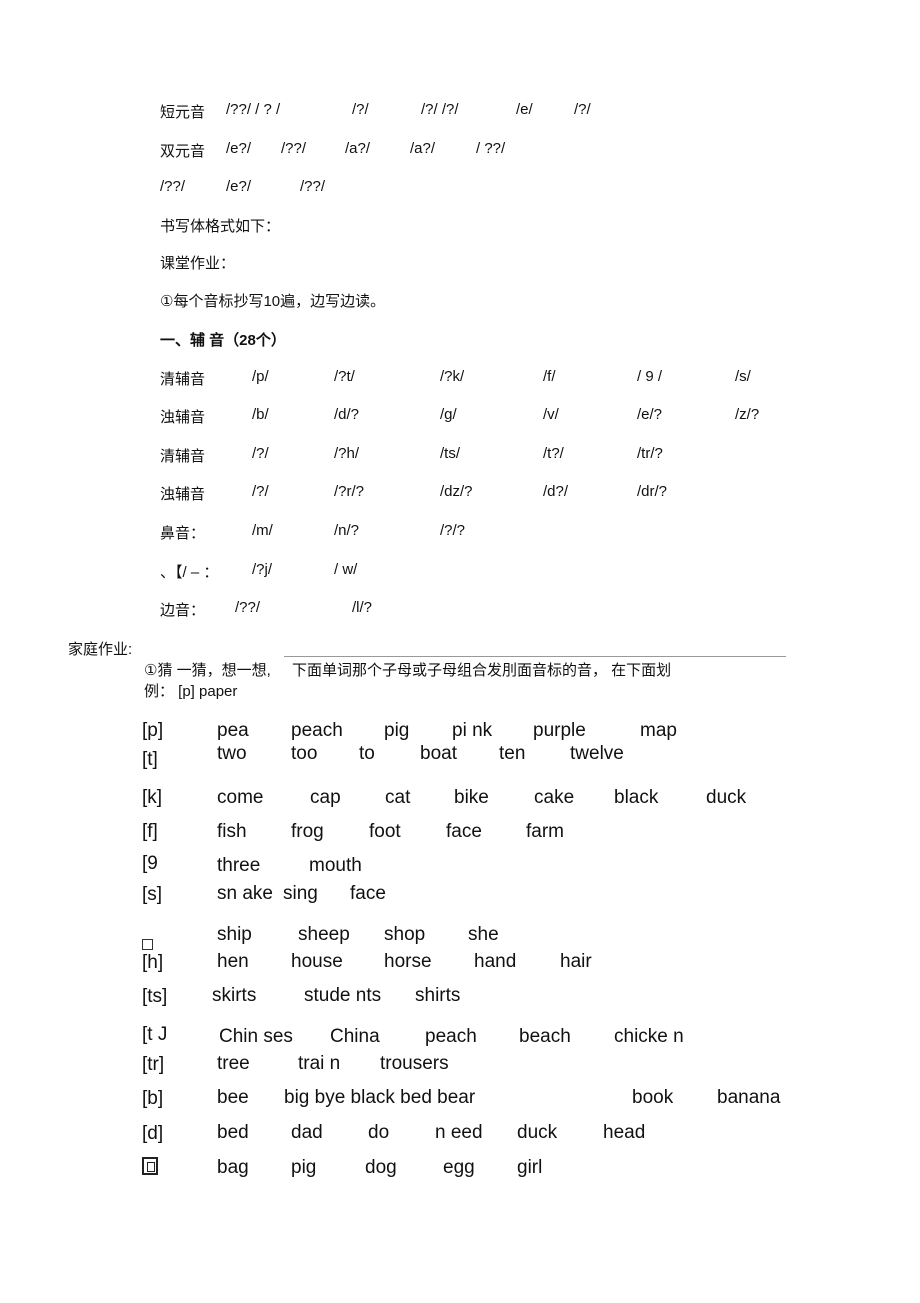  I want to click on practice-word: cap, so click(325, 797).